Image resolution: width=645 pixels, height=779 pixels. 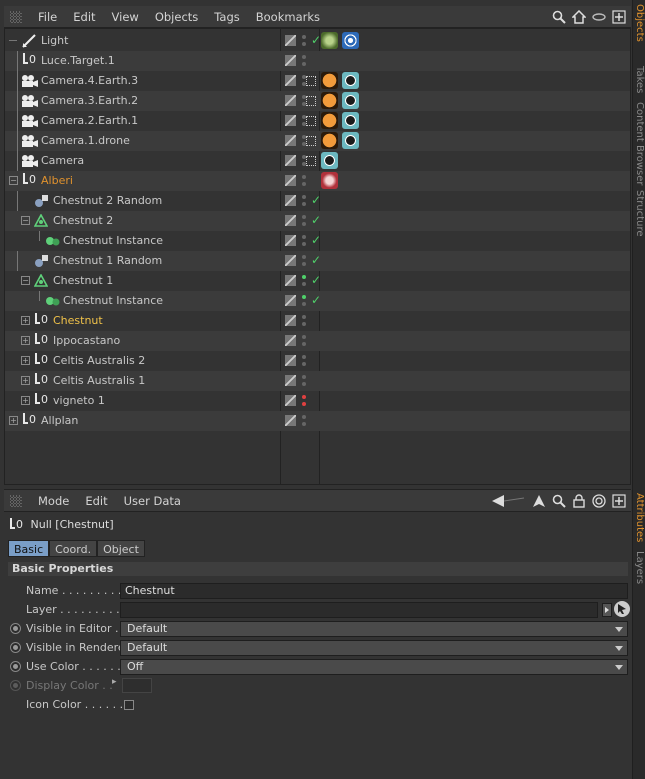 I want to click on visible-in-renderer-dropdown: Default, so click(x=374, y=648).